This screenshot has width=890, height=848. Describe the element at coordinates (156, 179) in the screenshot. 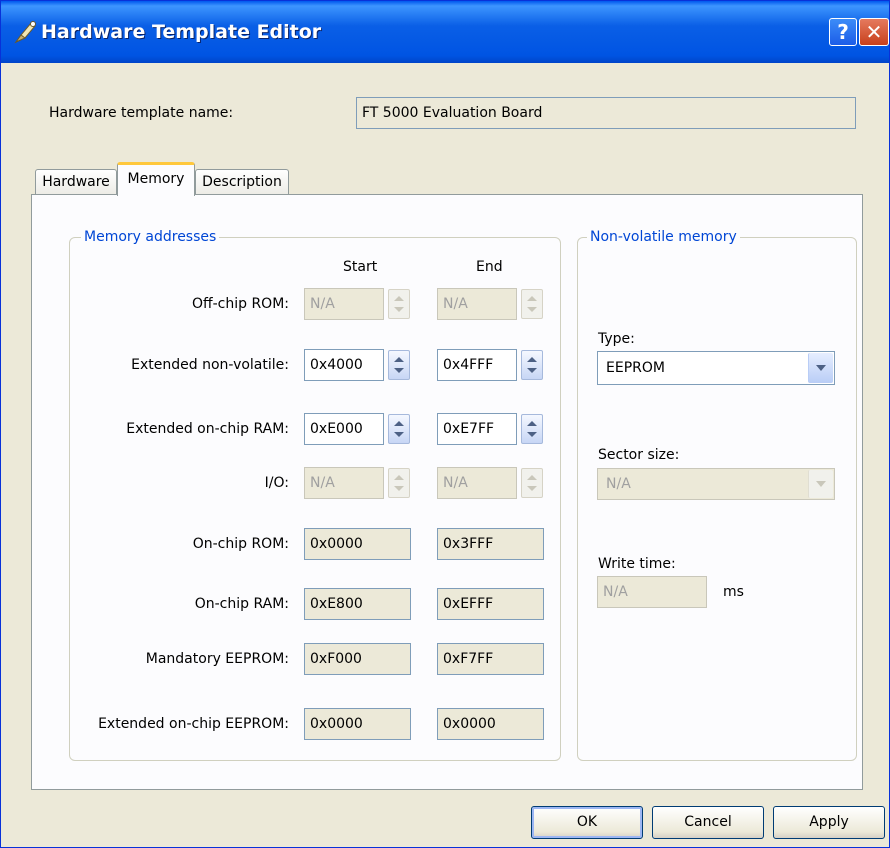

I see `tab-memory: Memory` at that location.